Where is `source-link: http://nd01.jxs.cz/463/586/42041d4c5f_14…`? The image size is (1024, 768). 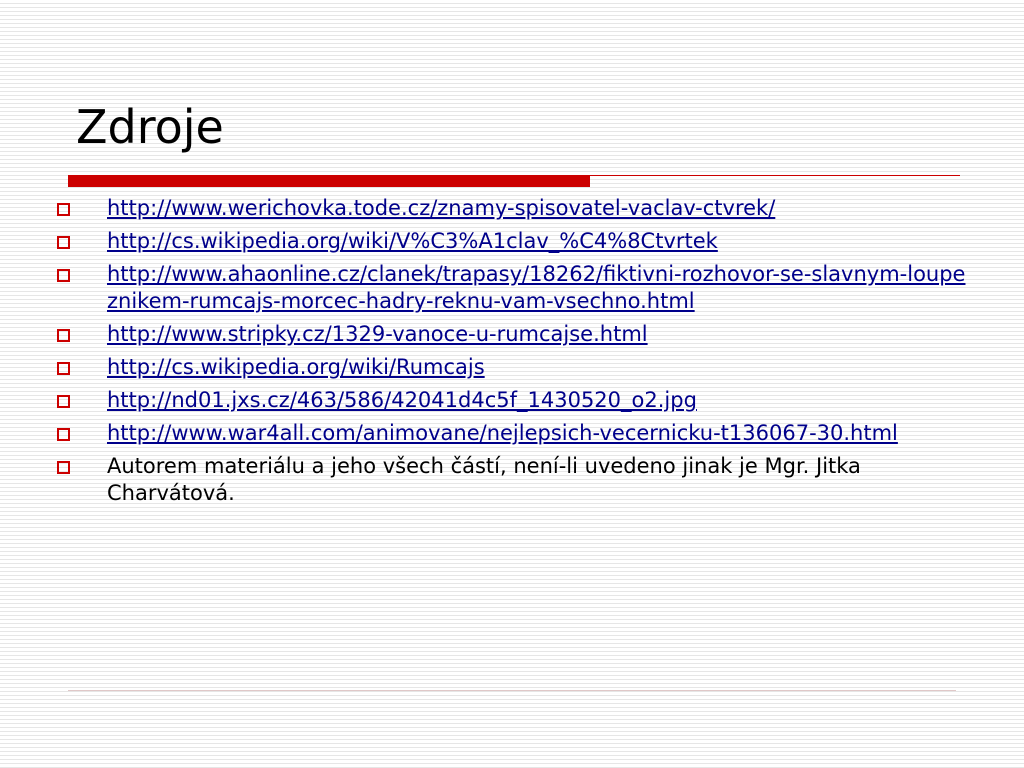
source-link: http://nd01.jxs.cz/463/586/42041d4c5f_14… is located at coordinates (402, 400).